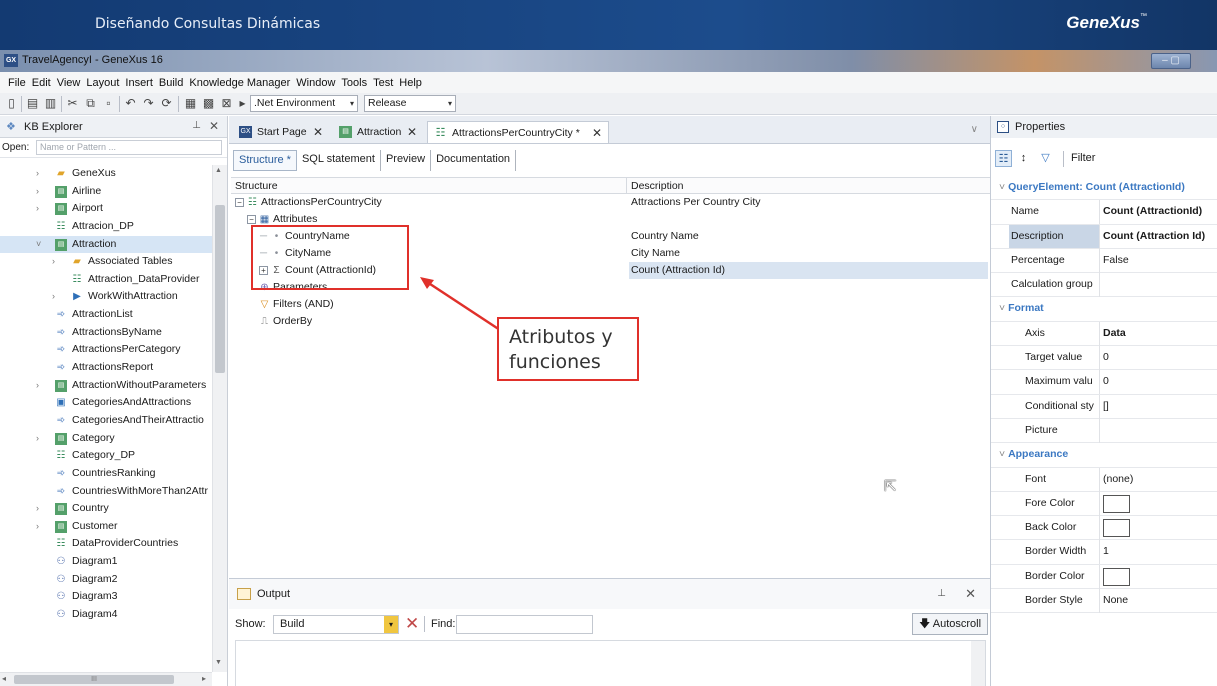 The height and width of the screenshot is (686, 1217). What do you see at coordinates (204, 678) in the screenshot?
I see `scroll-right-icon: ▸` at bounding box center [204, 678].